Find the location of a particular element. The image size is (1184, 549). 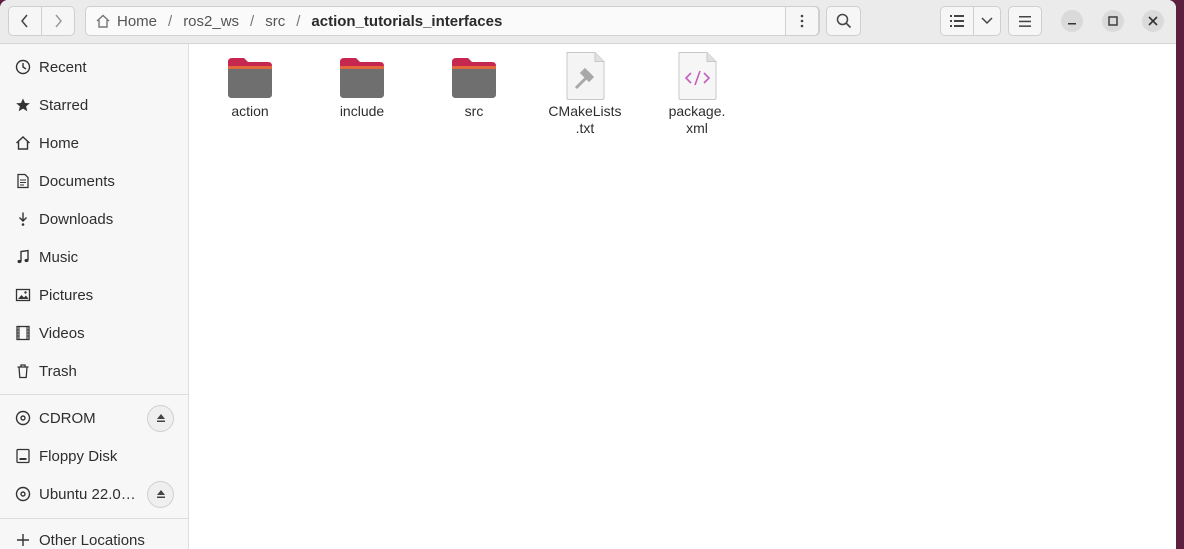

breadcrumb-current: action_tutorials_interfaces is located at coordinates (406, 21).